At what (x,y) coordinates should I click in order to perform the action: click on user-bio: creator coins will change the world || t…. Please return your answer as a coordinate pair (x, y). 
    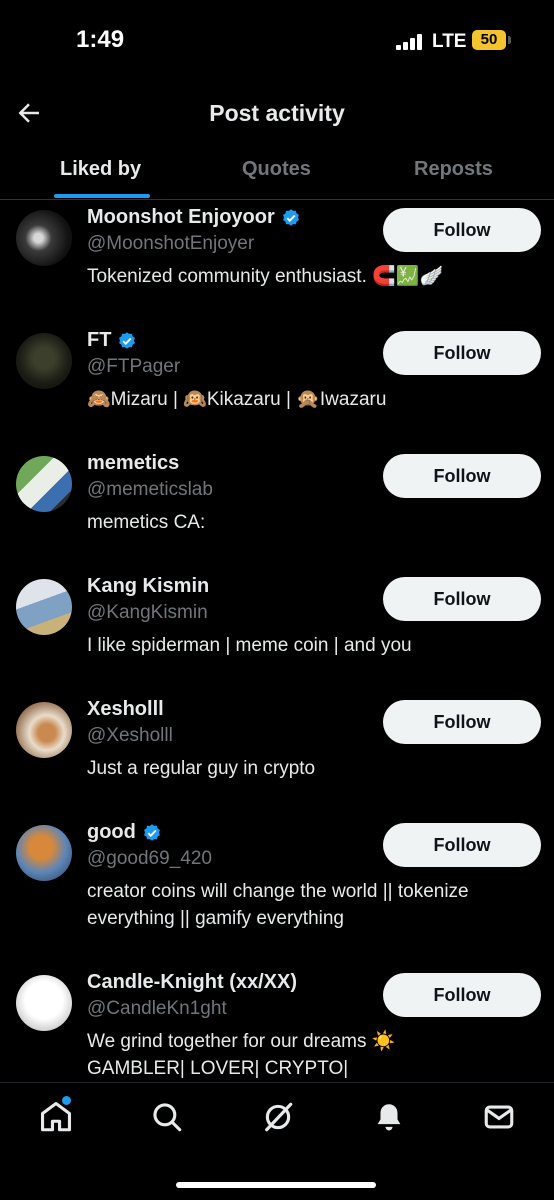
    Looking at the image, I should click on (278, 905).